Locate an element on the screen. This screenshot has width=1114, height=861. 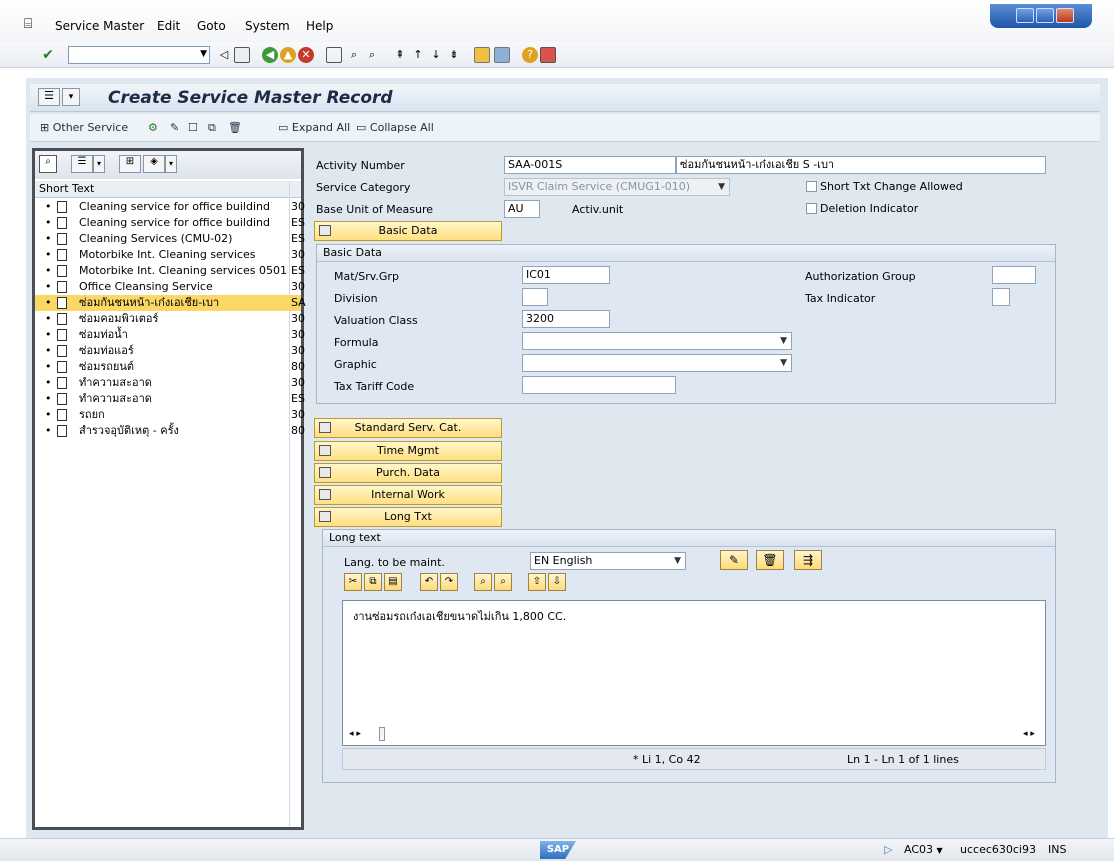
authorization-group-field is located at coordinates (1014, 275).